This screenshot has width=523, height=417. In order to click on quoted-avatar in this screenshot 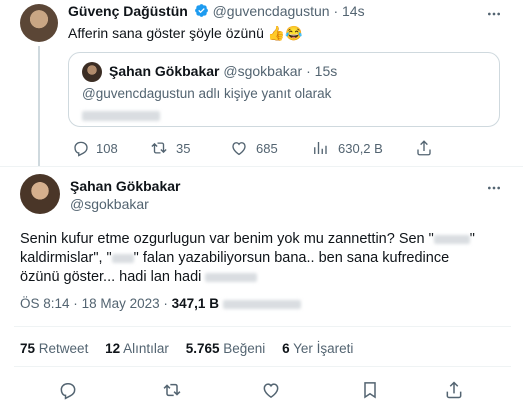, I will do `click(92, 72)`.